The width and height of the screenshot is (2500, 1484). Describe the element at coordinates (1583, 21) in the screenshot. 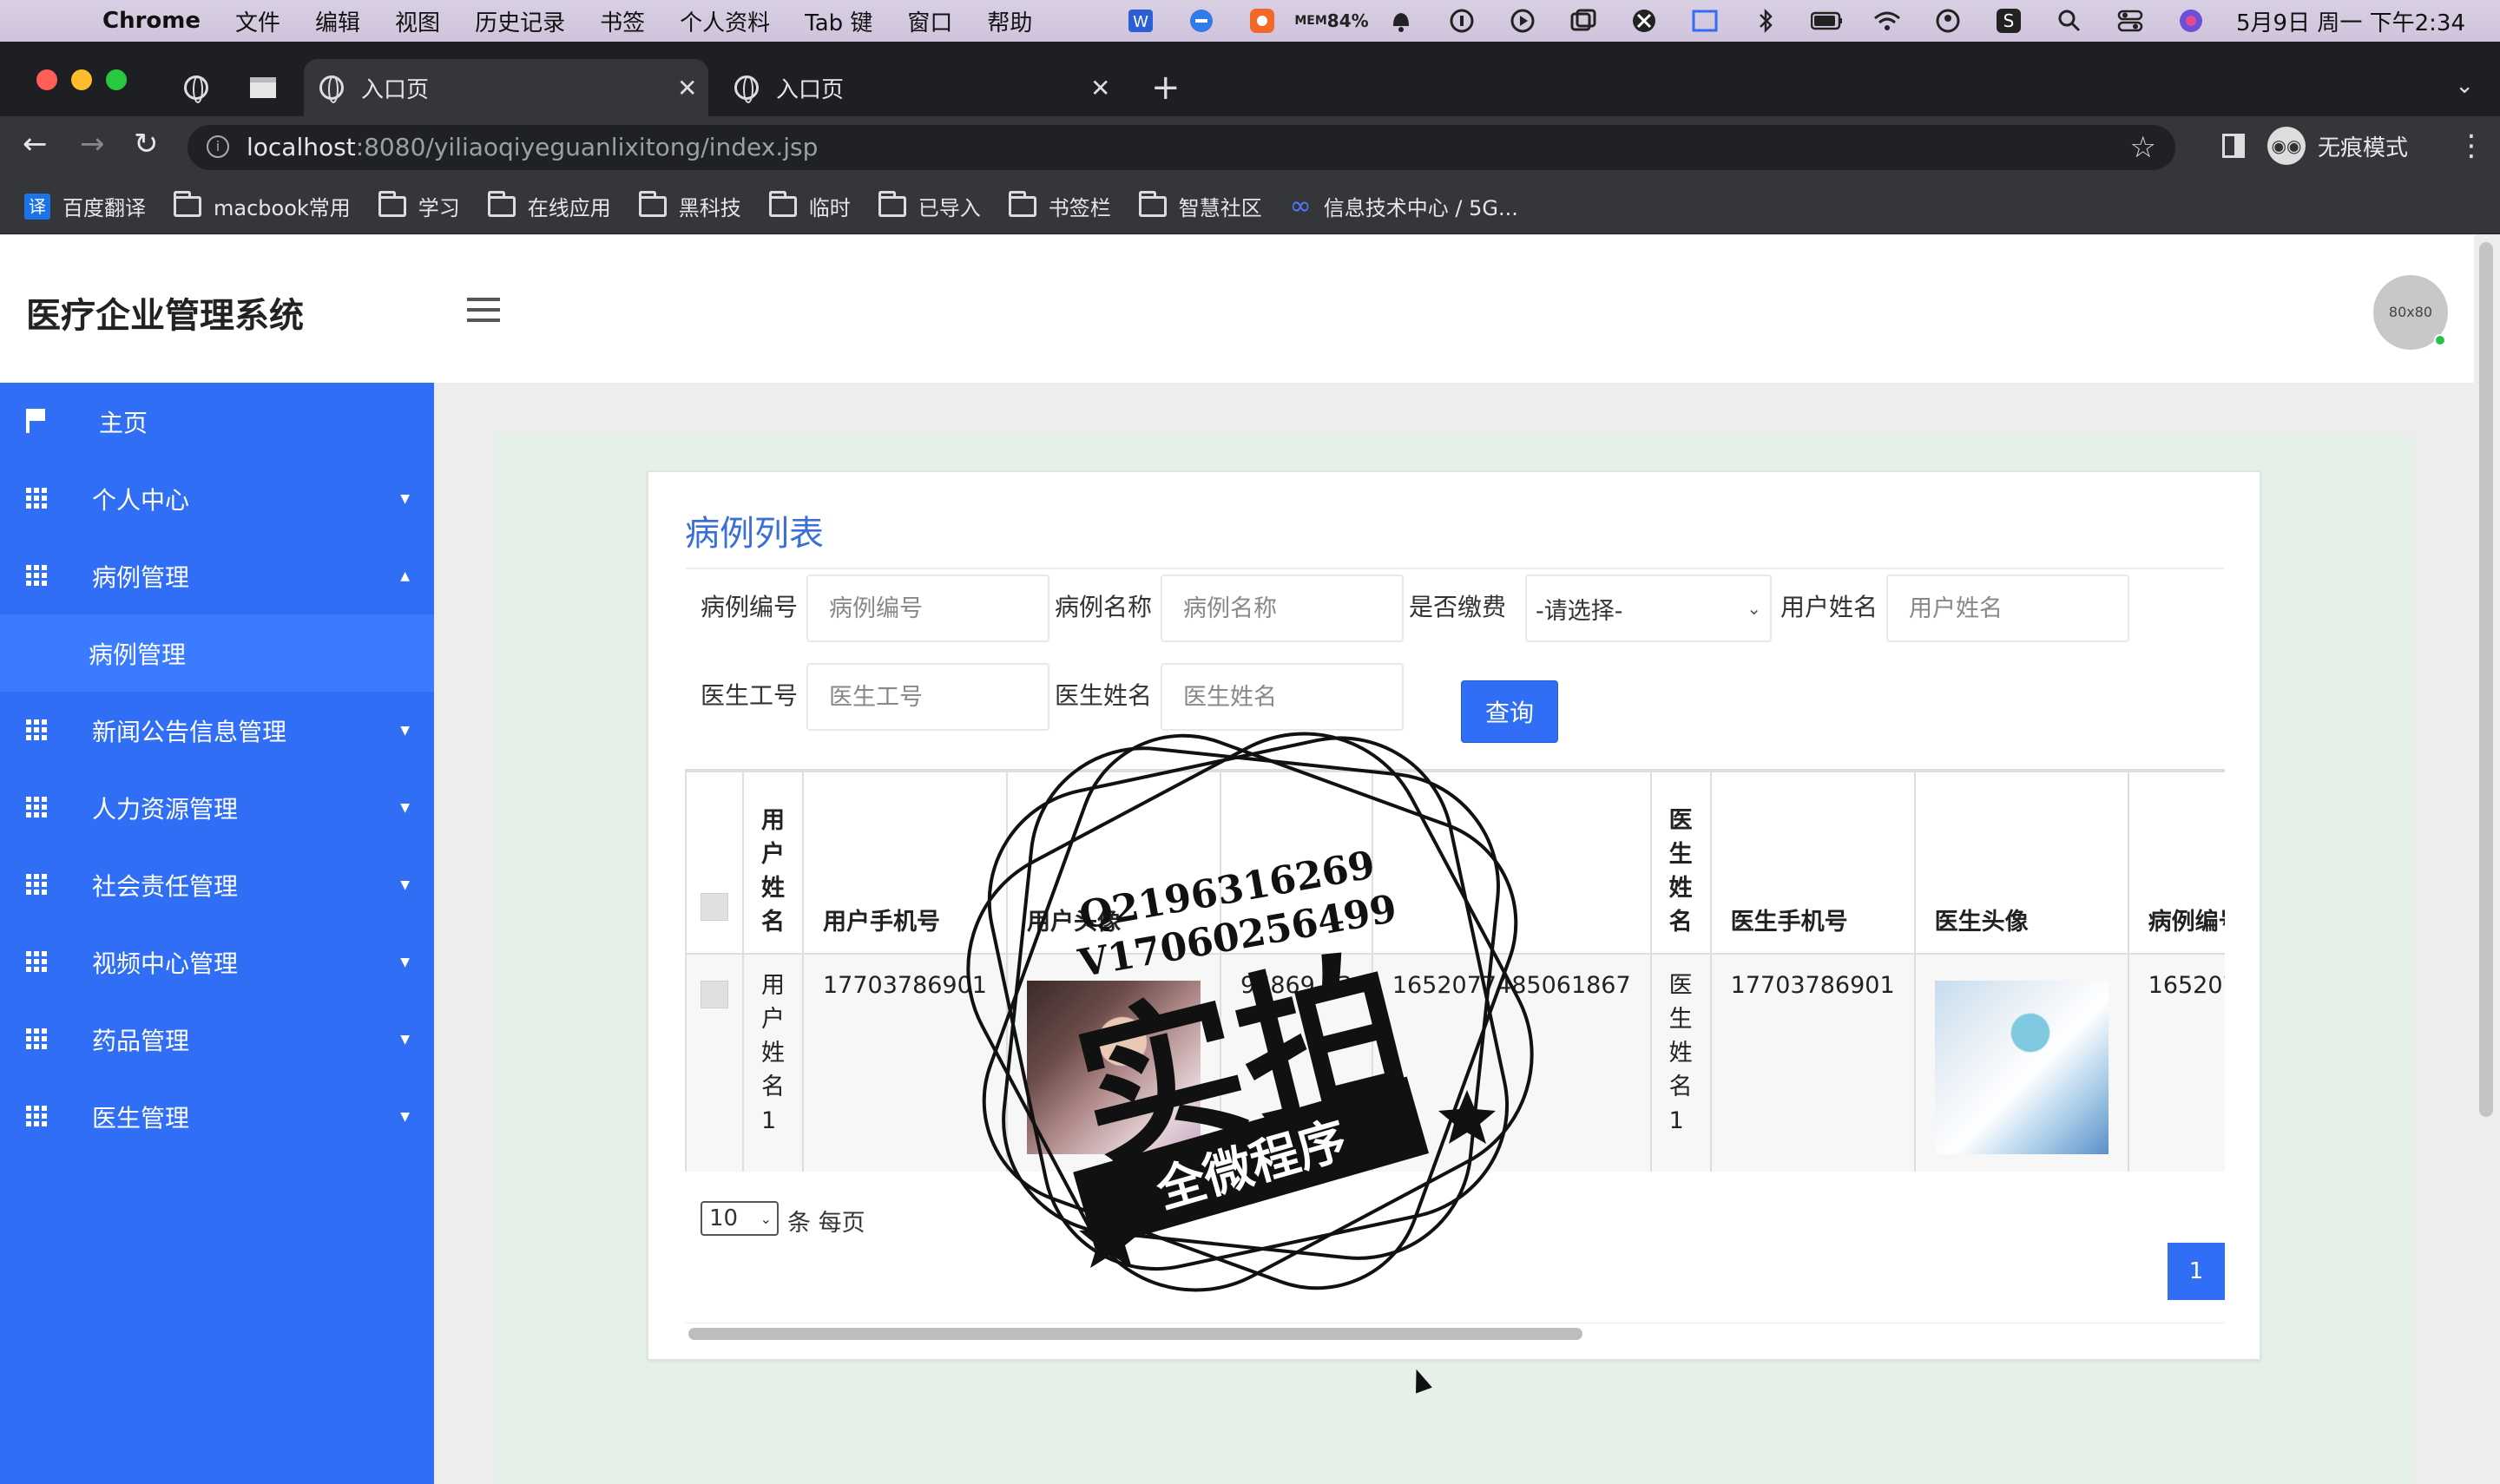

I see `windows-icon` at that location.